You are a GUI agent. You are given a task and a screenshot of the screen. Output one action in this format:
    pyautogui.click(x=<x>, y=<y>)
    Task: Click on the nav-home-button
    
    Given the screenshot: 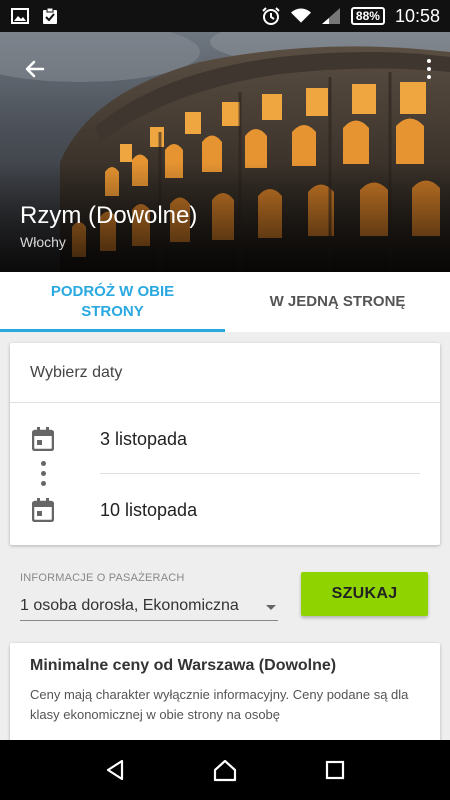 What is the action you would take?
    pyautogui.click(x=225, y=770)
    